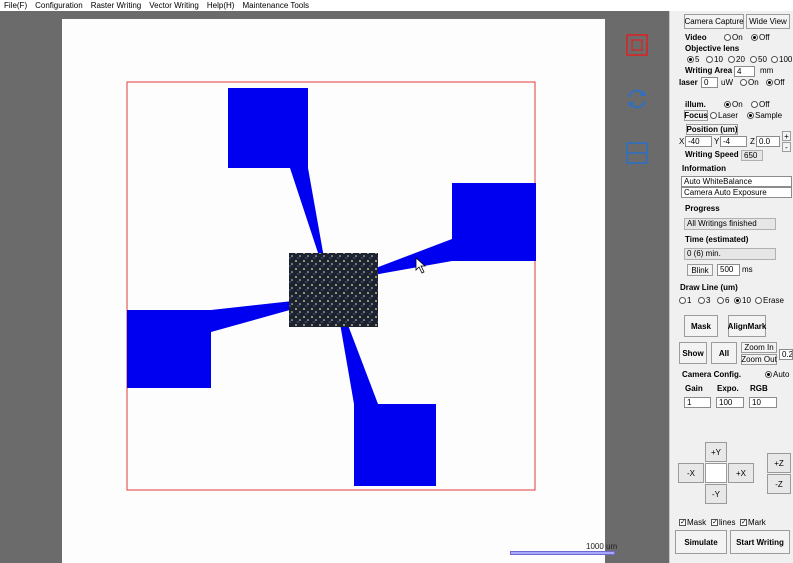 This screenshot has height=563, width=793. What do you see at coordinates (704, 168) in the screenshot?
I see `information-label: Information` at bounding box center [704, 168].